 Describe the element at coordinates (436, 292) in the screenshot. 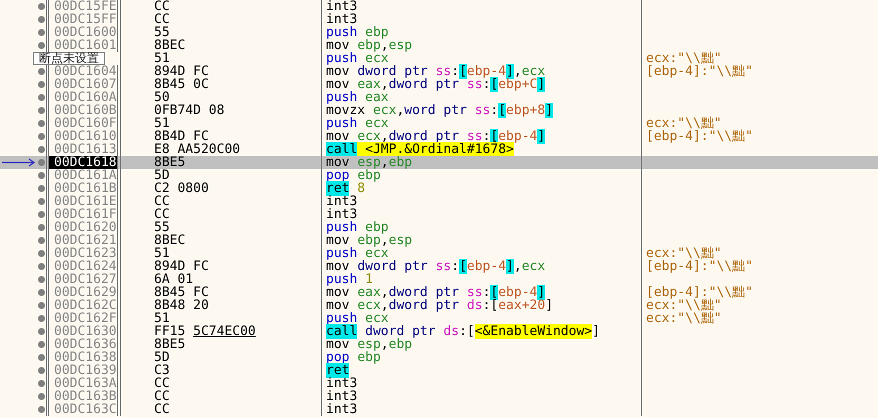

I see `instruction-text: mov eax,dword ptr ss:[ebp-4]` at that location.